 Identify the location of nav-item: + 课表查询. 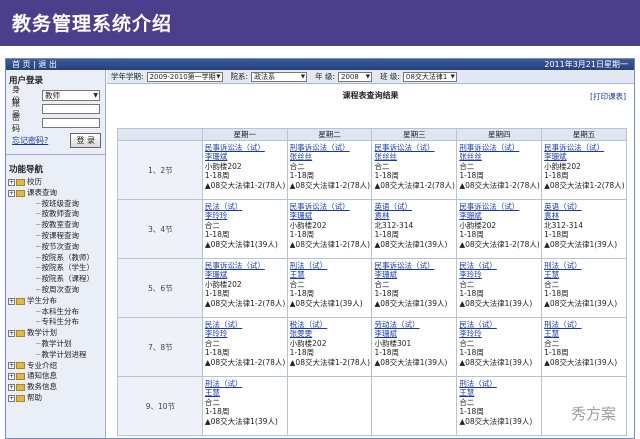
(56, 193).